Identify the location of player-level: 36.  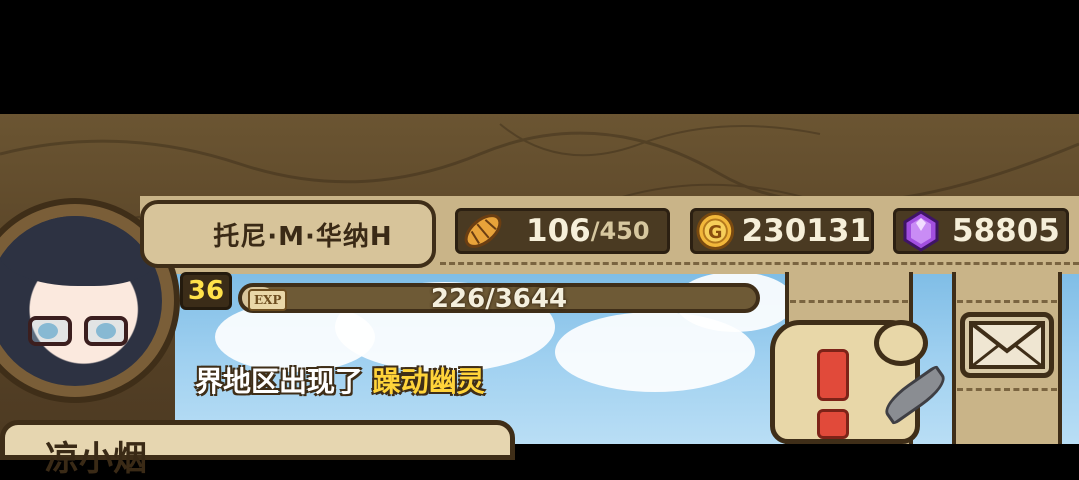
(206, 291).